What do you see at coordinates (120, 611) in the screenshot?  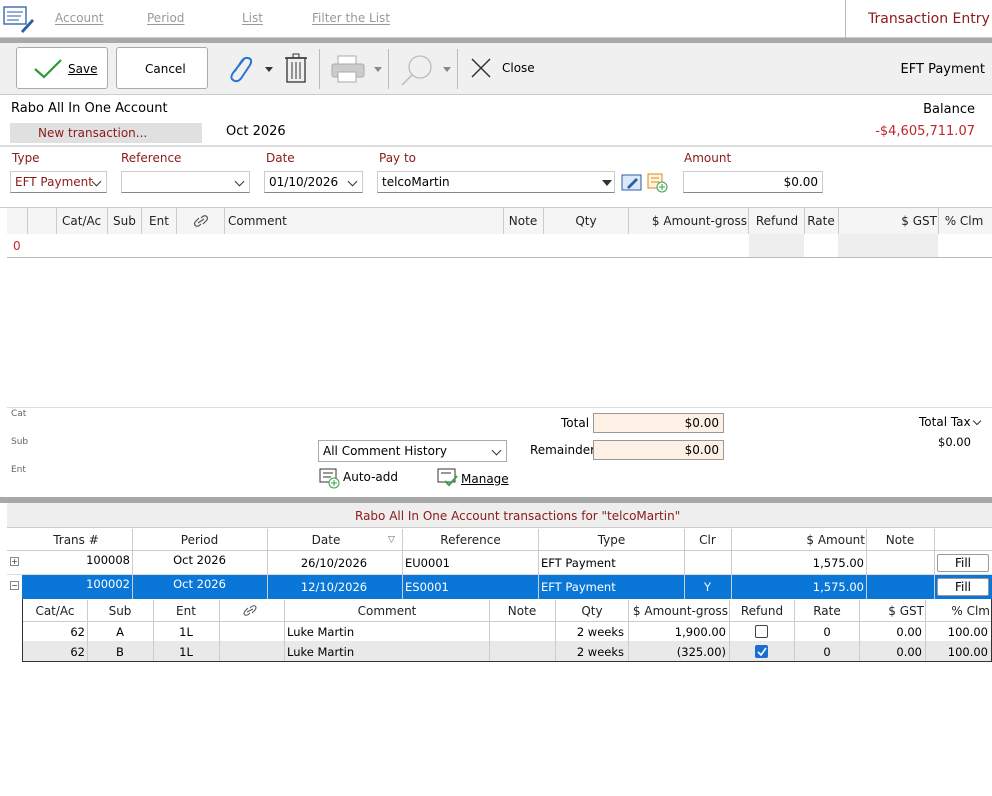 I see `detail-column-header: Sub` at bounding box center [120, 611].